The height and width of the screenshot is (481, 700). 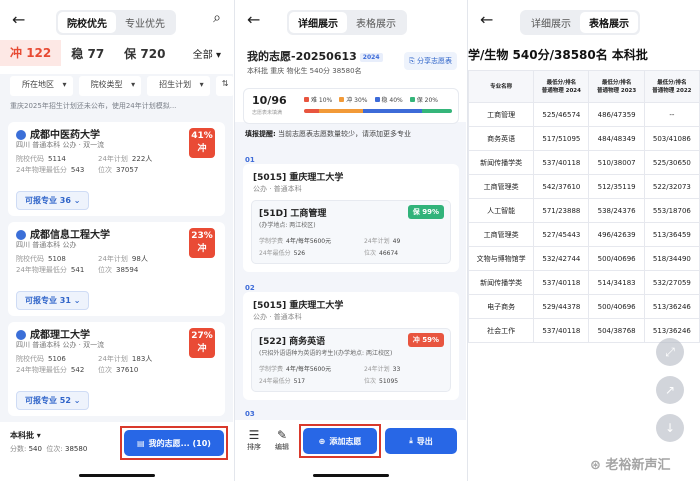 I want to click on group-number: 01, so click(x=250, y=160).